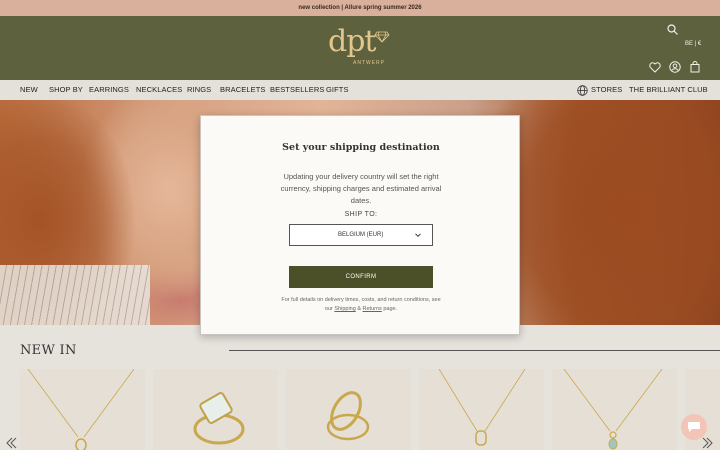 The image size is (720, 450). What do you see at coordinates (75, 295) in the screenshot?
I see `hero-shirt` at bounding box center [75, 295].